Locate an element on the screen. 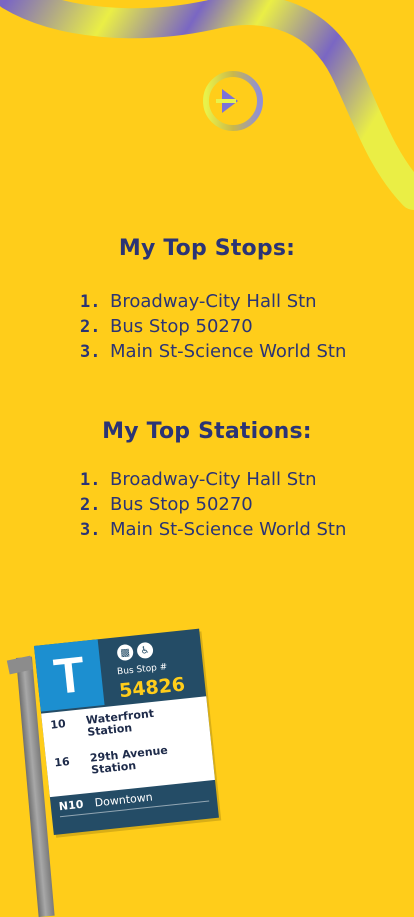 The width and height of the screenshot is (414, 917). route-destination: 29th Avenue Station is located at coordinates (129, 760).